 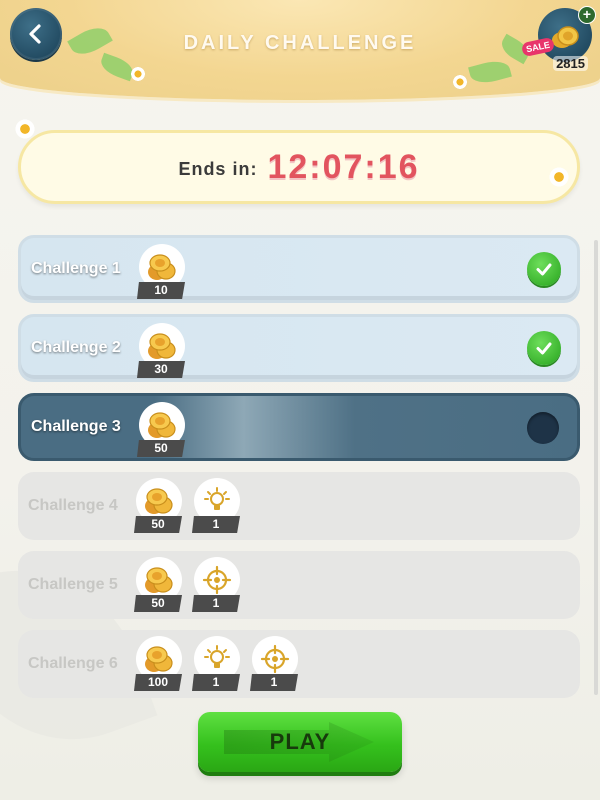 What do you see at coordinates (343, 166) in the screenshot?
I see `timer-countdown: 12:07:16` at bounding box center [343, 166].